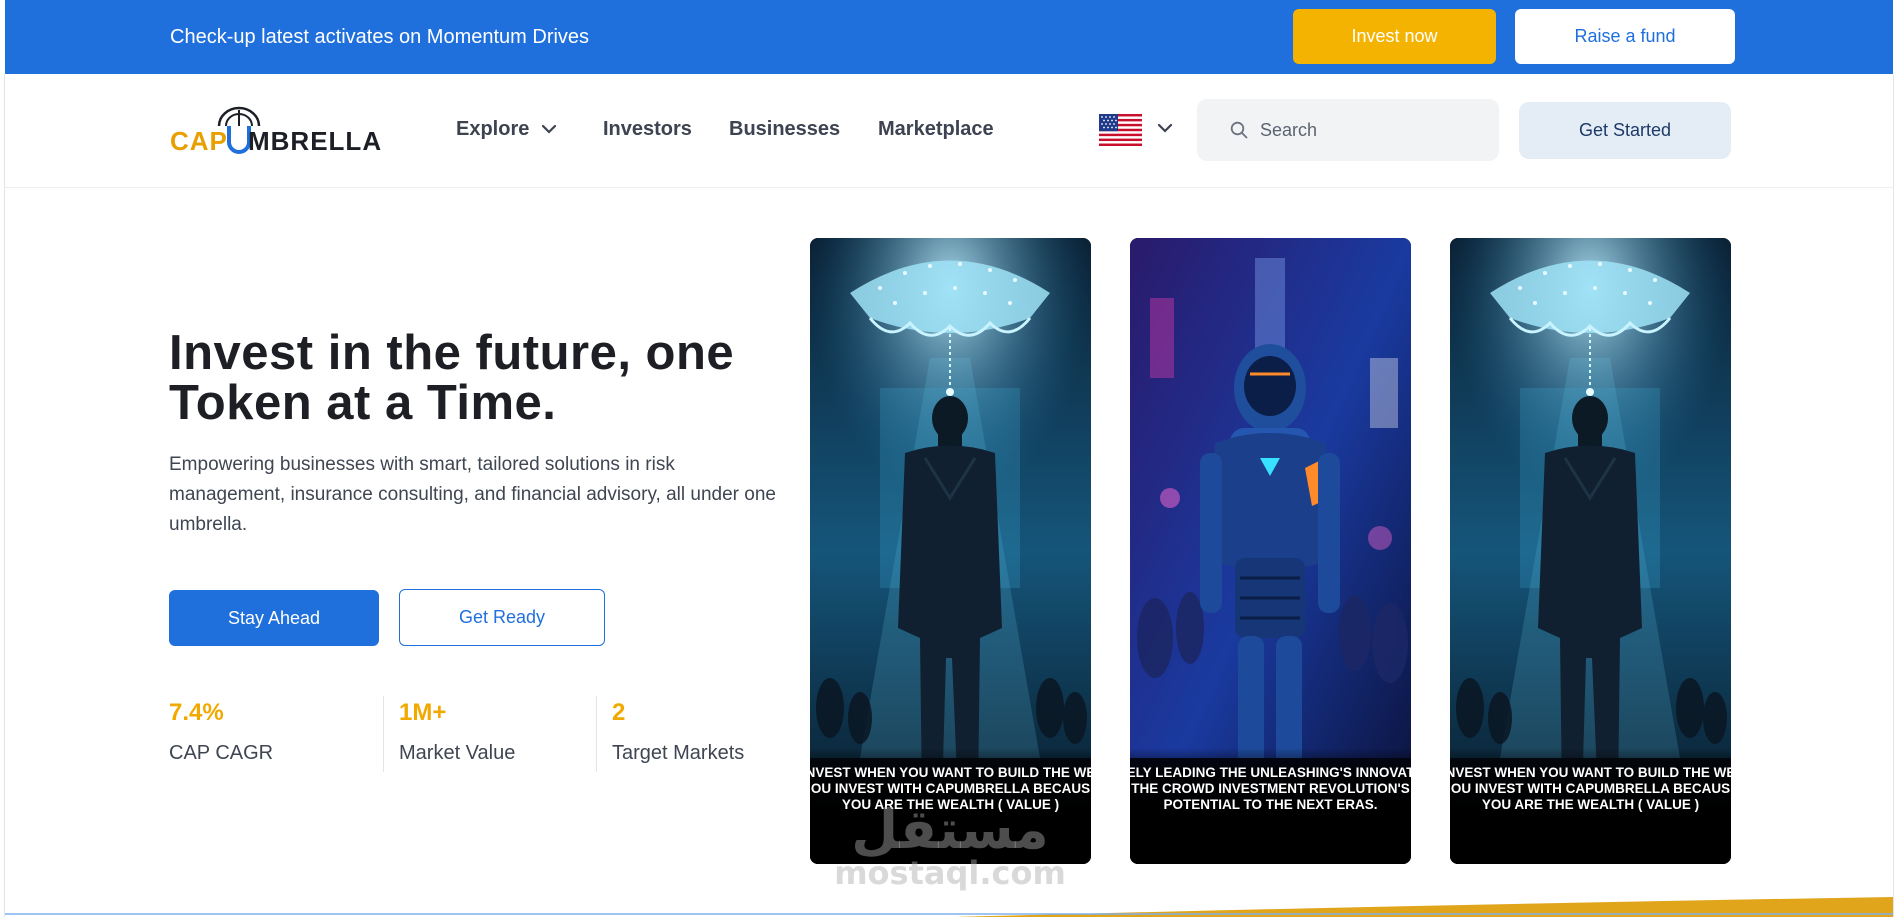 This screenshot has height=917, width=1897. Describe the element at coordinates (936, 129) in the screenshot. I see `nav-marketplace: Marketplace` at that location.